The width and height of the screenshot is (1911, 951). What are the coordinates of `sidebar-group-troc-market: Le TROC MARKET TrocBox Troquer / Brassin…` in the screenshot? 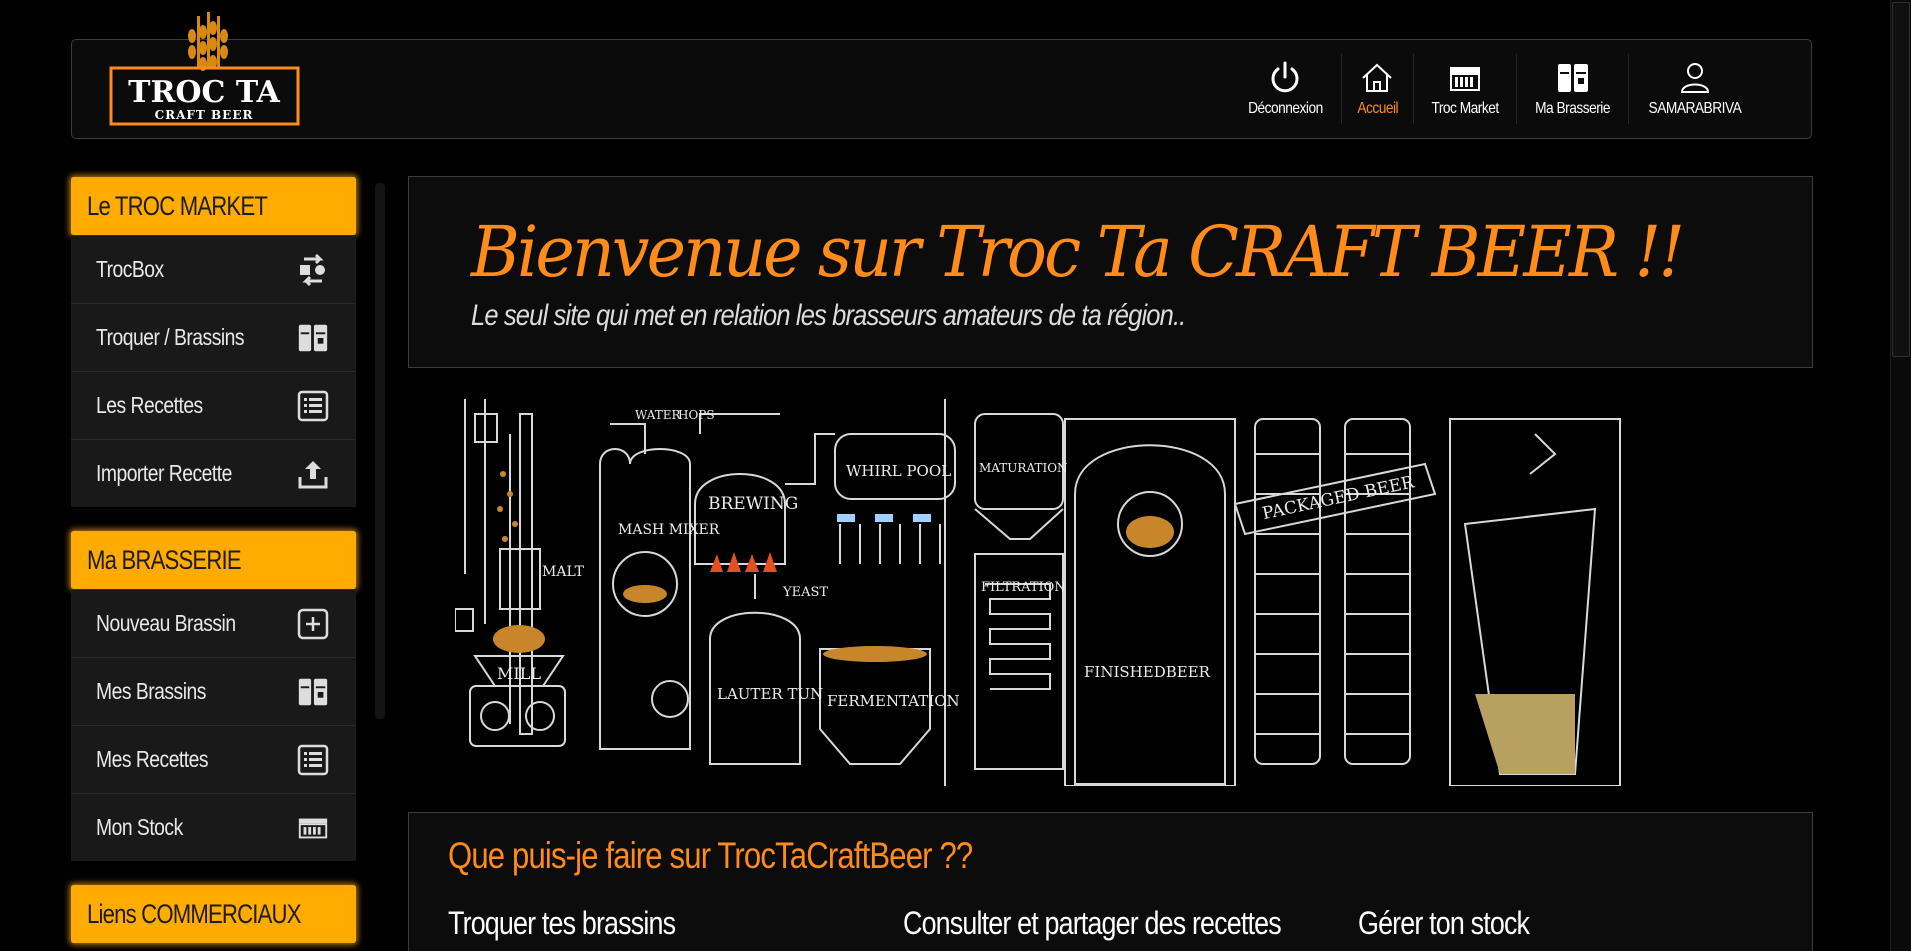 It's located at (213, 342).